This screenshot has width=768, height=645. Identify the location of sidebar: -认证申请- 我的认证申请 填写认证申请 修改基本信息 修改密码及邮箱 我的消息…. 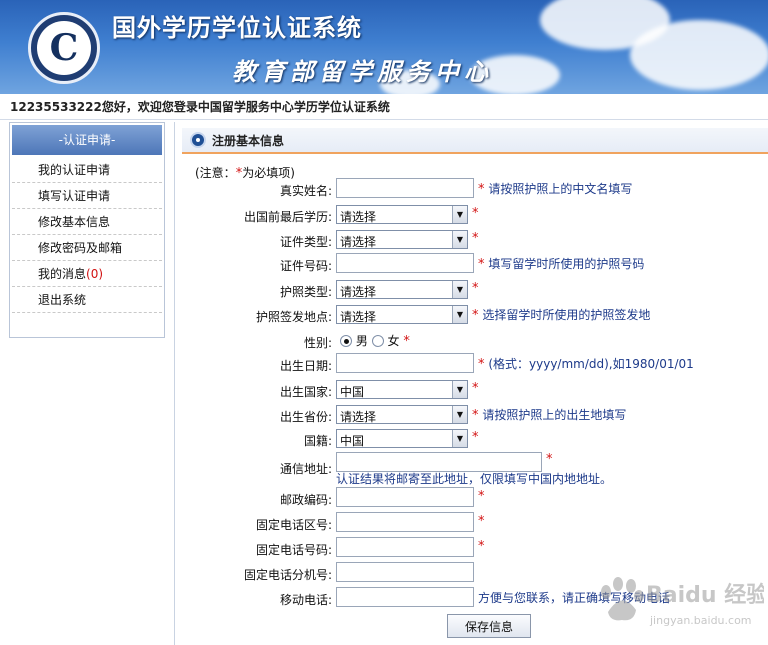
(87, 230).